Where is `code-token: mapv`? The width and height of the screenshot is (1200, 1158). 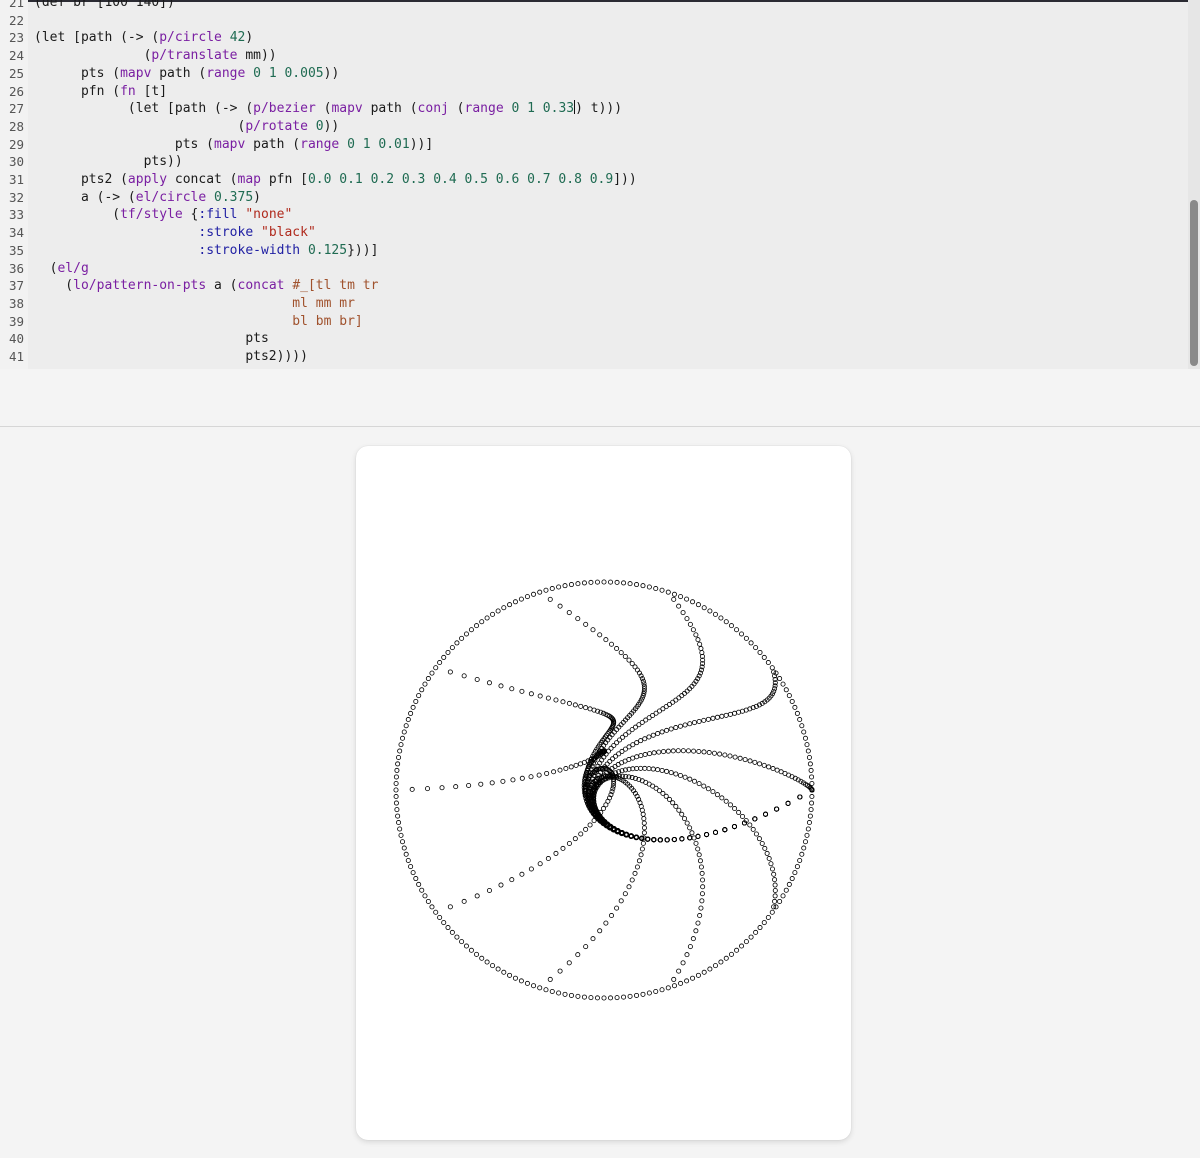 code-token: mapv is located at coordinates (136, 73).